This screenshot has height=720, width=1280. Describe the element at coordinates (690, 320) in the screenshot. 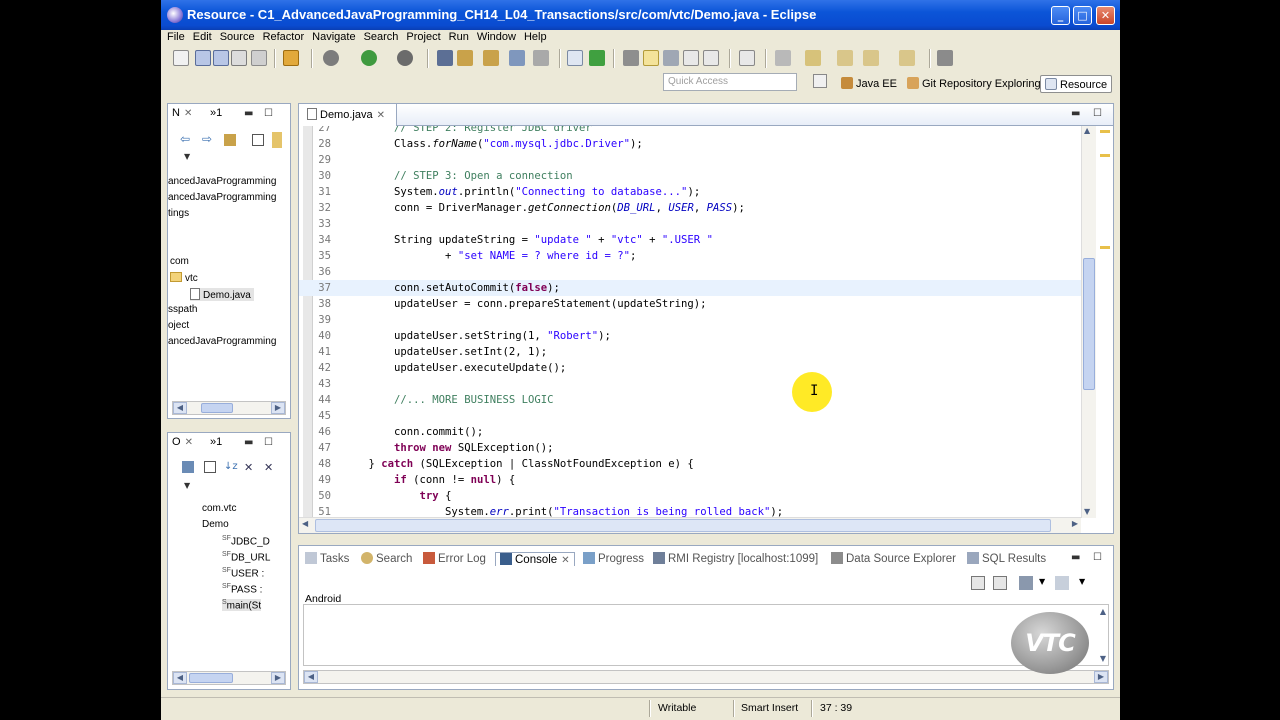

I see `code-line: 39` at that location.